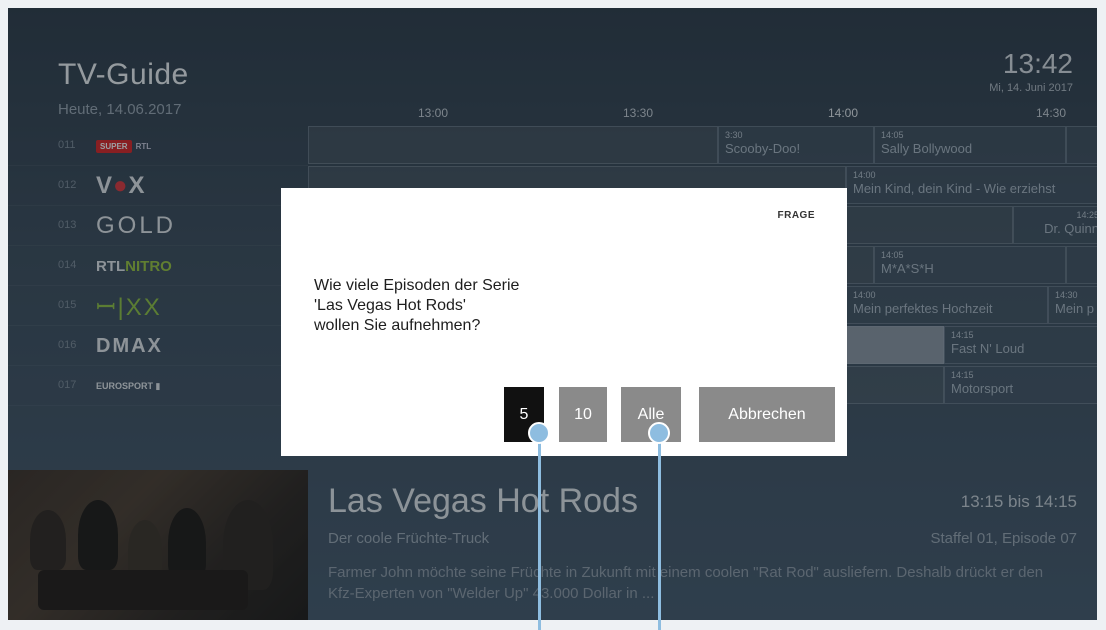 The image size is (1106, 630). I want to click on ten-episodes-button: 10, so click(583, 414).